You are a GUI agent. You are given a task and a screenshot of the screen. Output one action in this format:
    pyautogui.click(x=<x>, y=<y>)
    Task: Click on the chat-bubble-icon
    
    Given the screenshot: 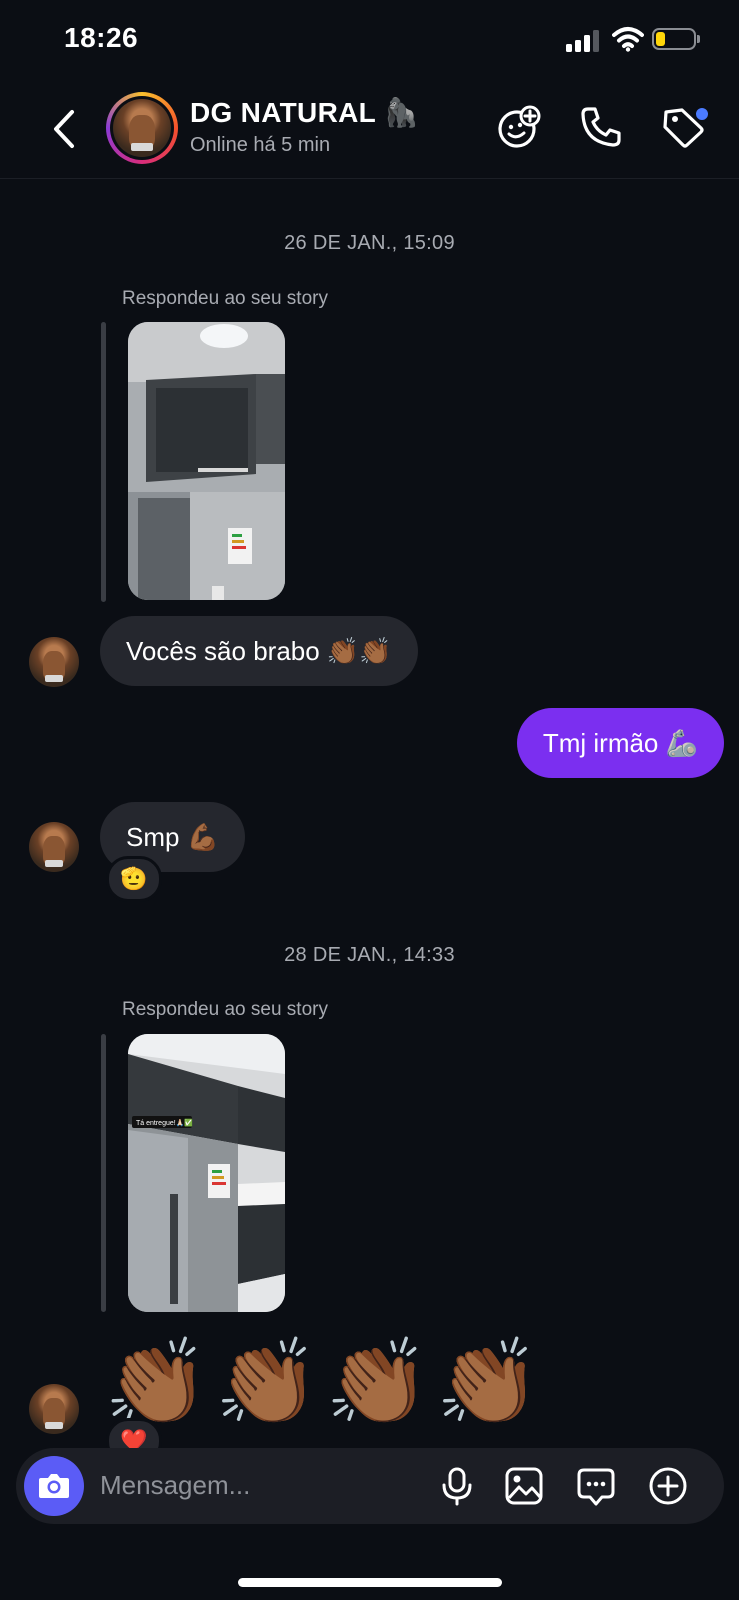 What is the action you would take?
    pyautogui.click(x=596, y=1486)
    